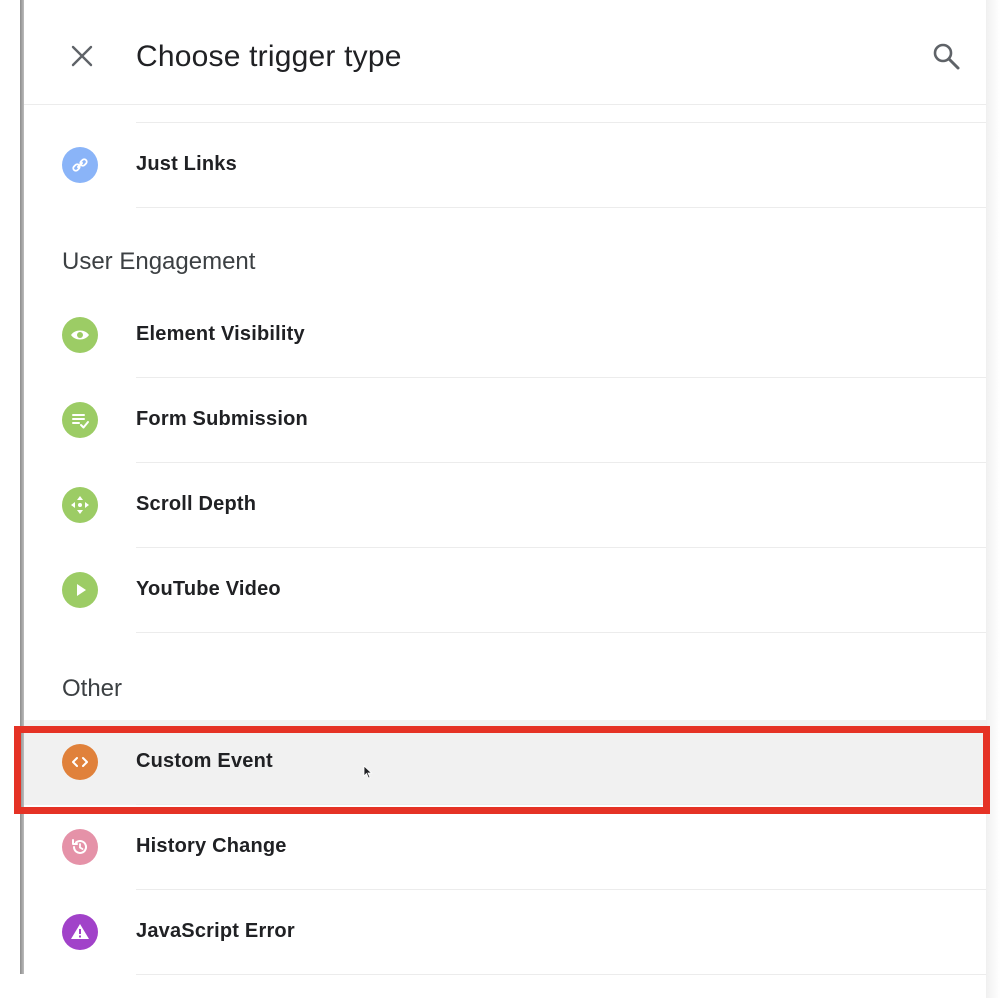  What do you see at coordinates (80, 335) in the screenshot?
I see `eye-icon` at bounding box center [80, 335].